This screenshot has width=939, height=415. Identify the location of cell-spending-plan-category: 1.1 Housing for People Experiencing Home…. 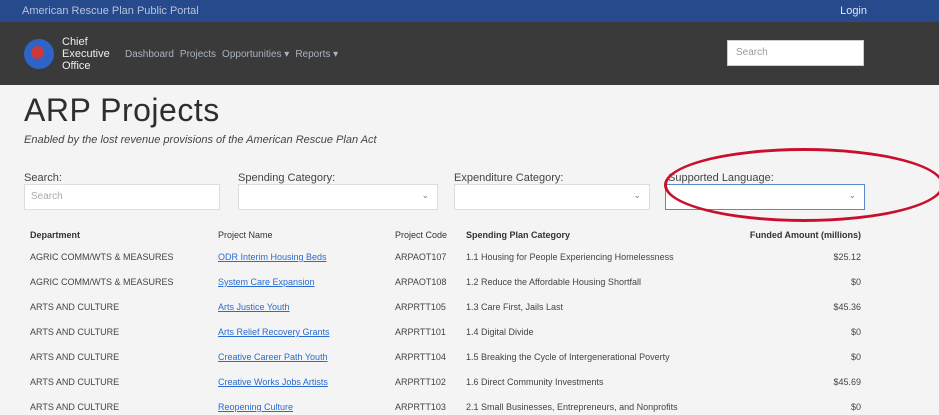
(570, 257).